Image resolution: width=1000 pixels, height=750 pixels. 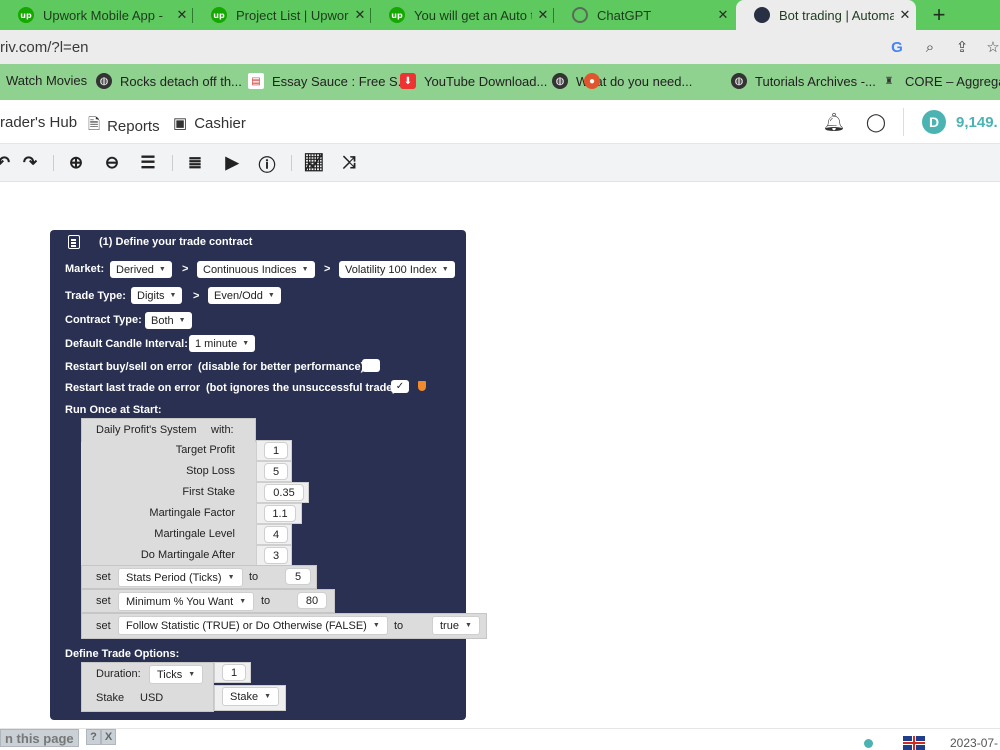 What do you see at coordinates (276, 534) in the screenshot?
I see `martingale-level-input: 4` at bounding box center [276, 534].